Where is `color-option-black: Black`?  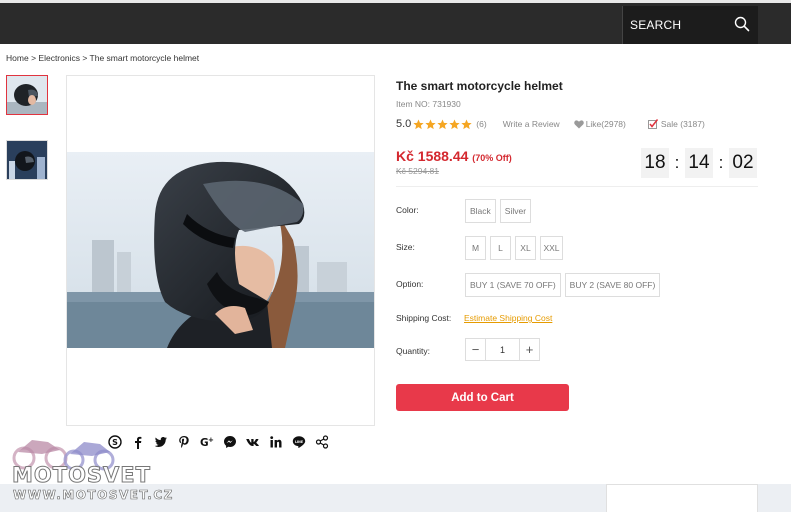
color-option-black: Black is located at coordinates (480, 211).